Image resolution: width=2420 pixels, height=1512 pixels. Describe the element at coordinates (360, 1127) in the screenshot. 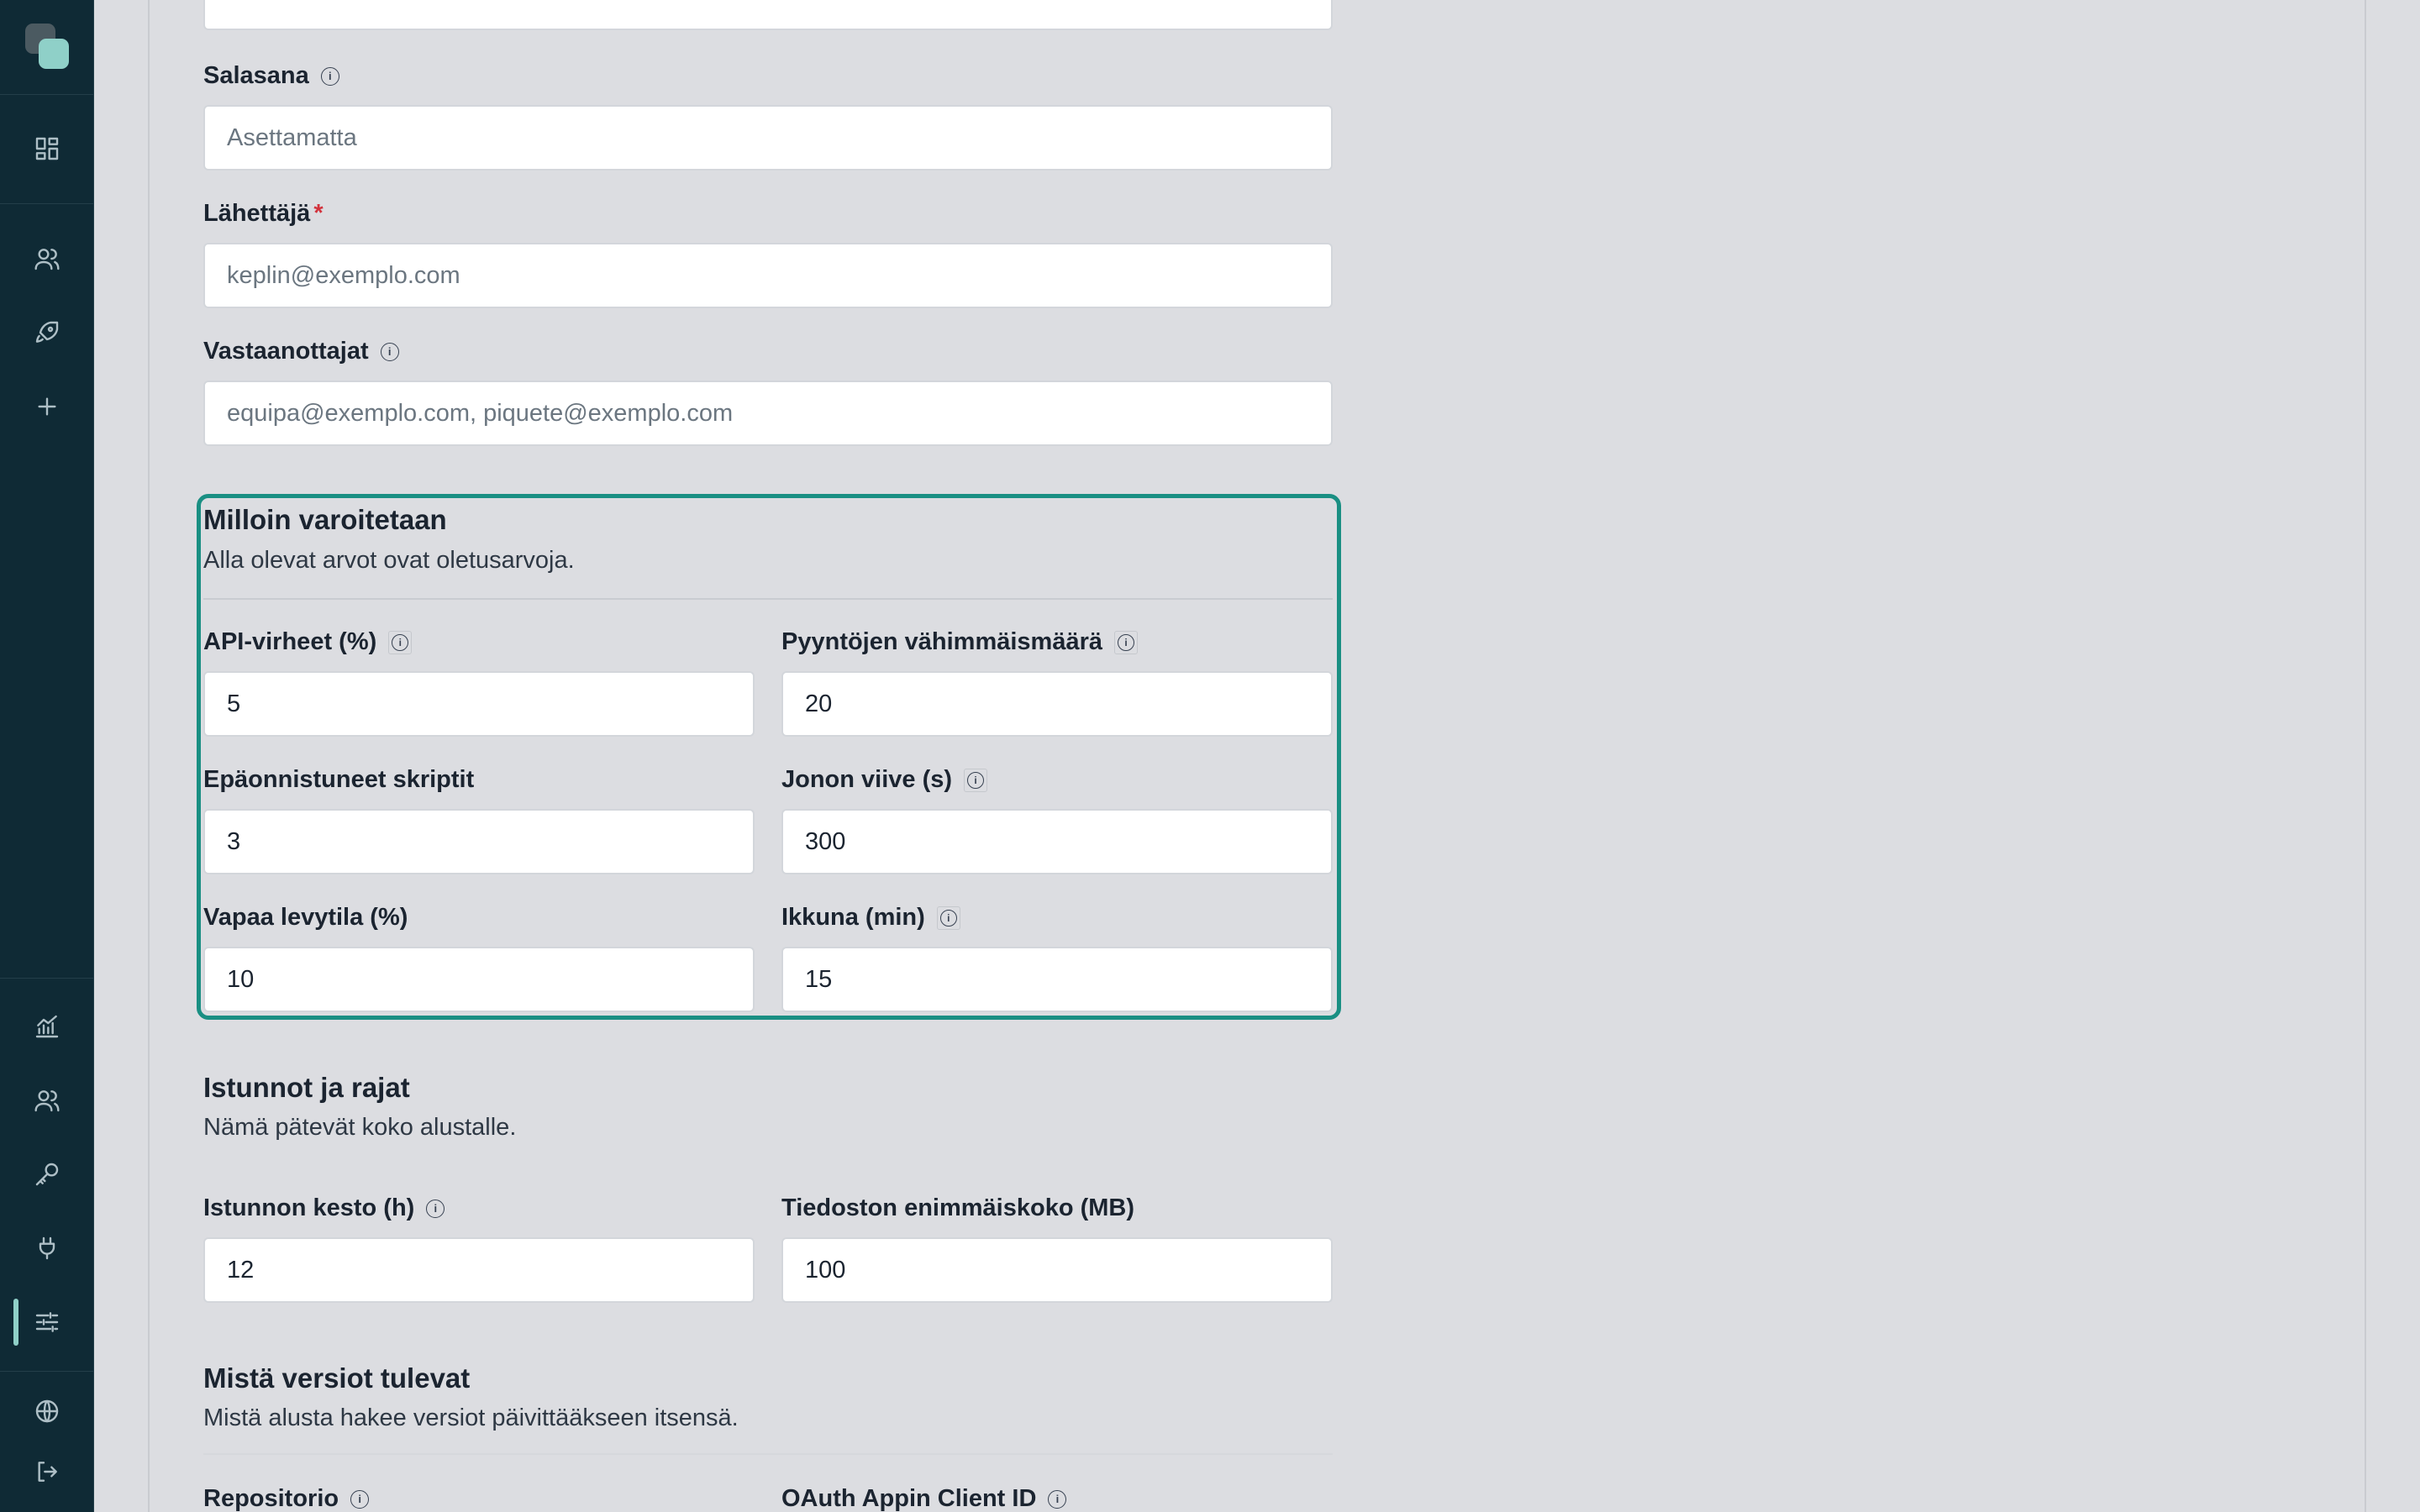

I see `sessions-subtitle: Nämä pätevät koko alustalle.` at that location.